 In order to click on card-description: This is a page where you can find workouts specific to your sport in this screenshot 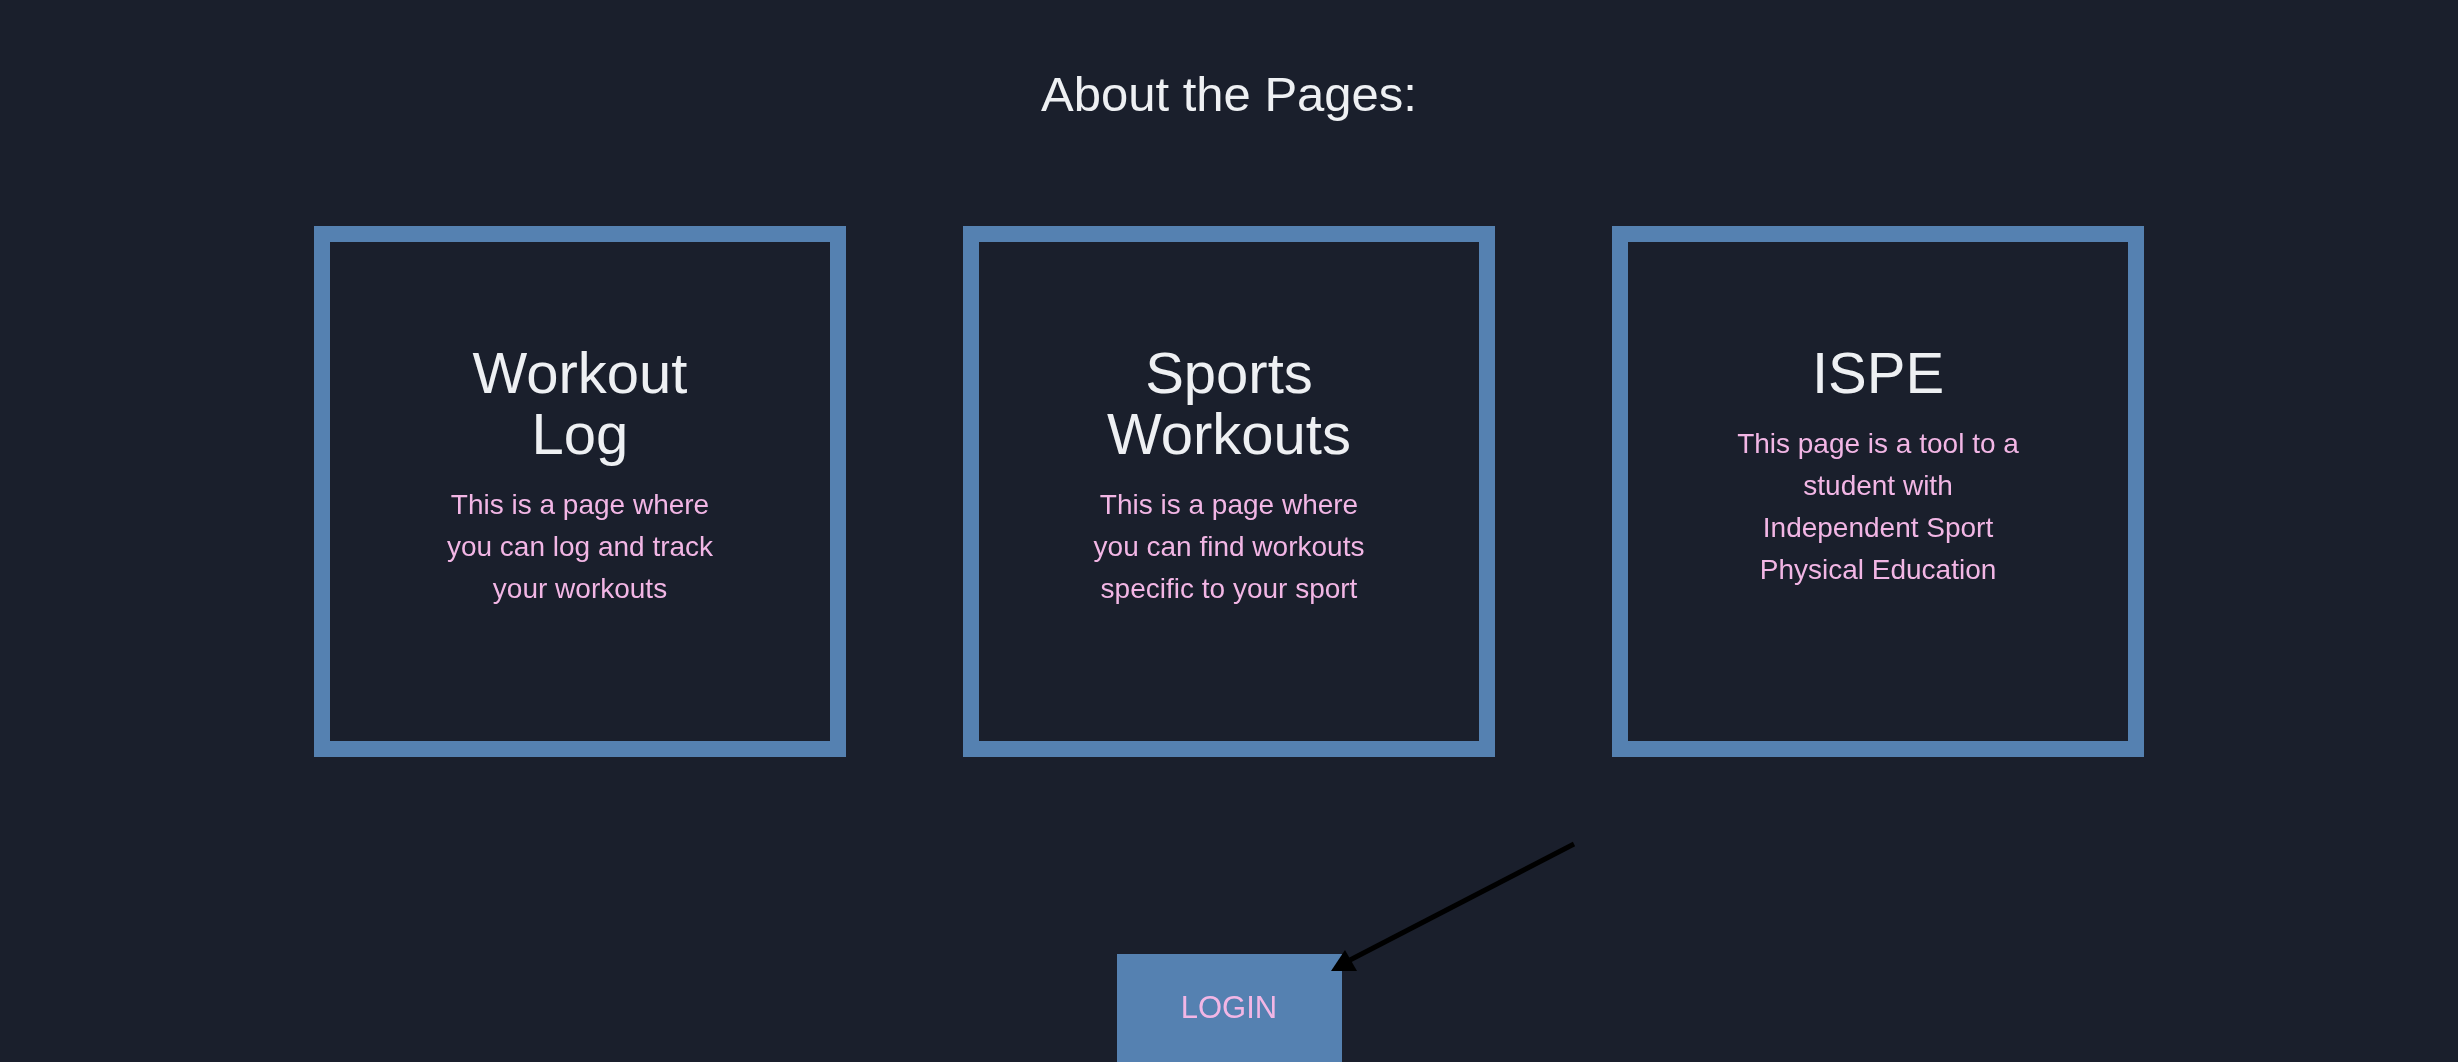, I will do `click(1229, 547)`.